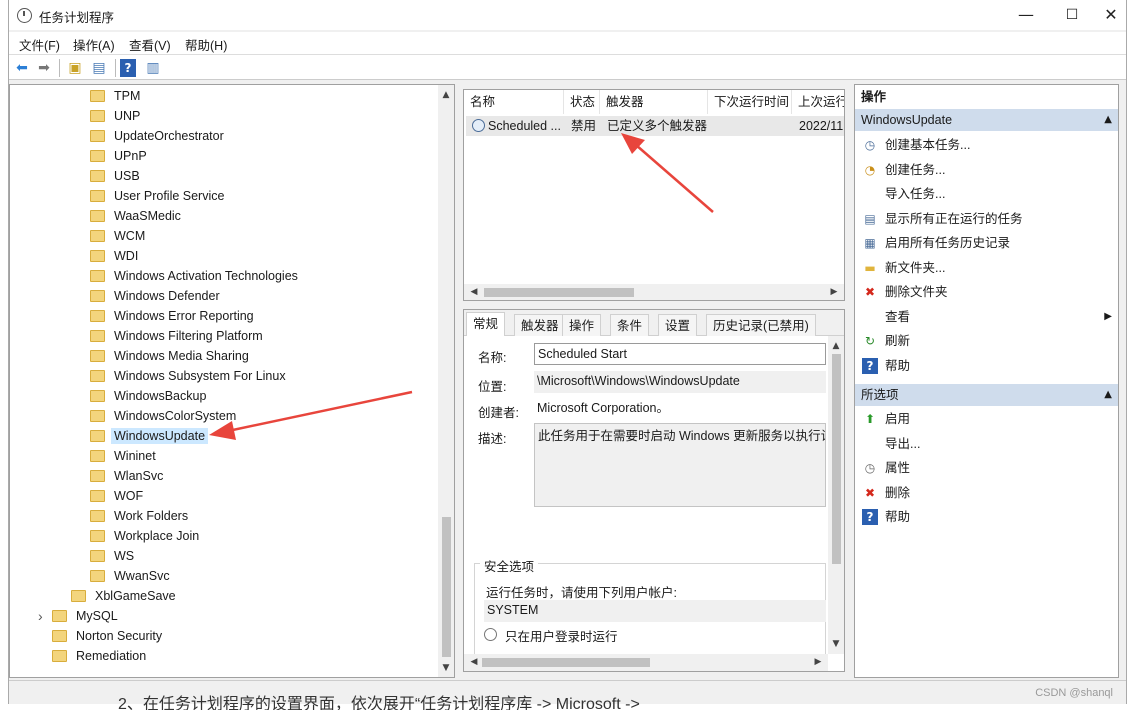  I want to click on tree-scrollbar: ▲ ▼, so click(446, 381).